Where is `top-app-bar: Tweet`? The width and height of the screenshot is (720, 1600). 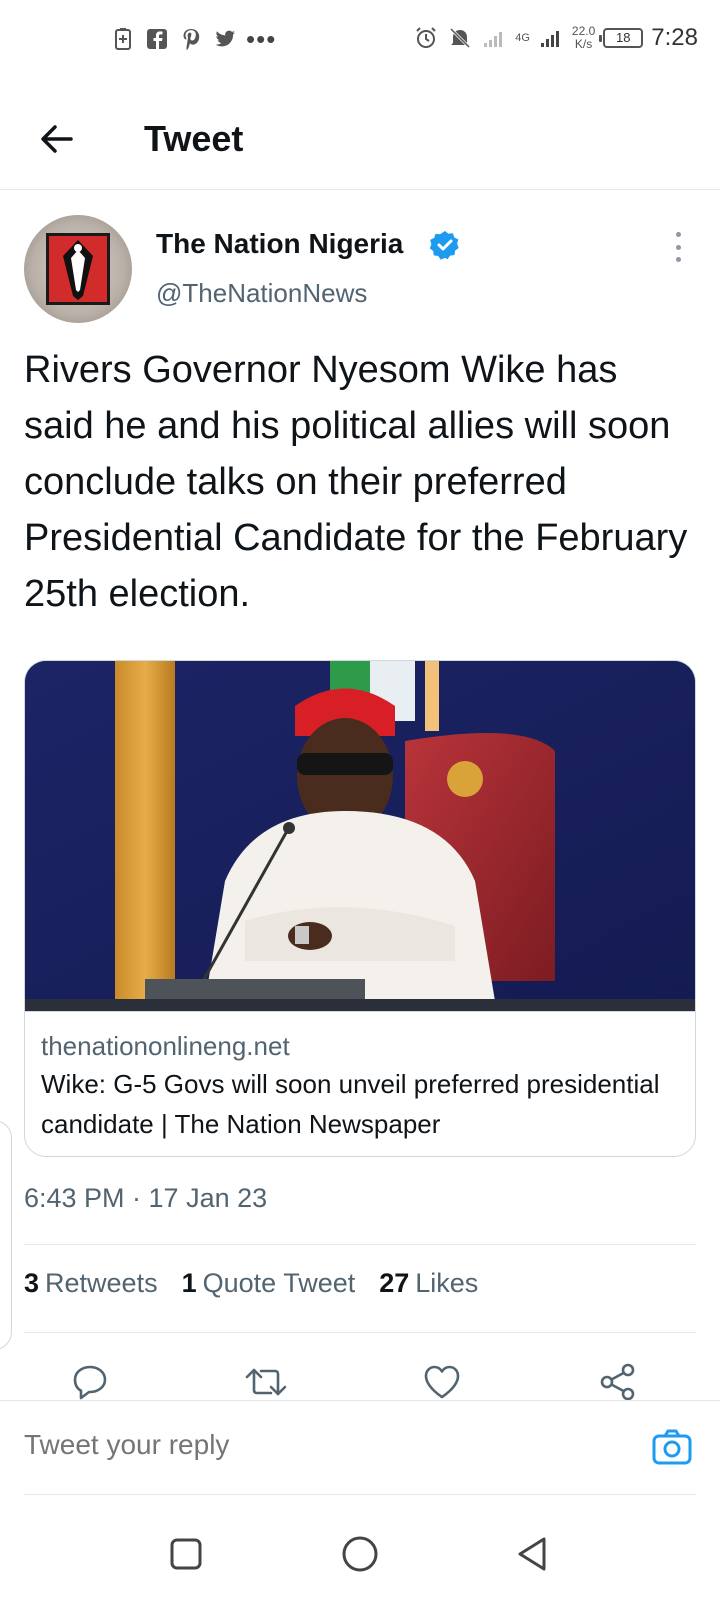
top-app-bar: Tweet is located at coordinates (360, 140).